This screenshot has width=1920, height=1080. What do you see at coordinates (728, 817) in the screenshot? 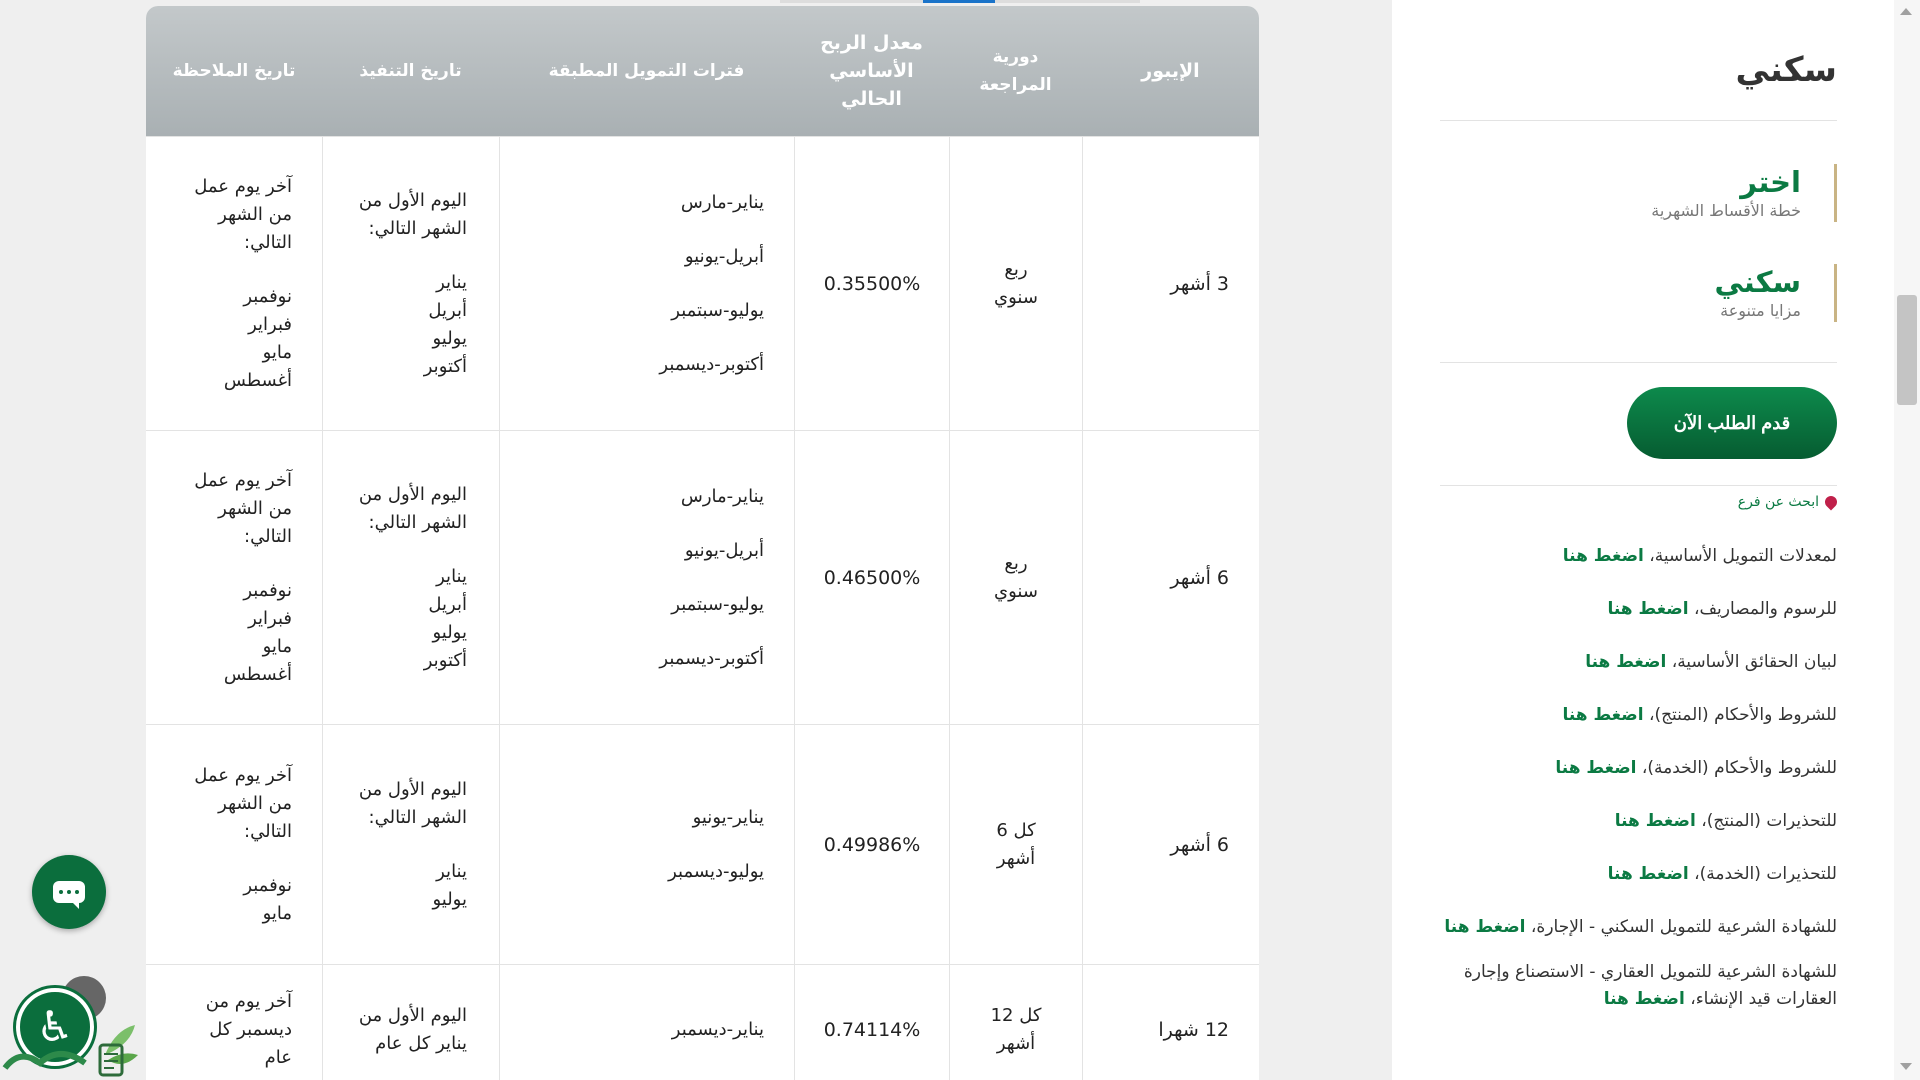
I see `period-item: يناير-يونيو` at bounding box center [728, 817].